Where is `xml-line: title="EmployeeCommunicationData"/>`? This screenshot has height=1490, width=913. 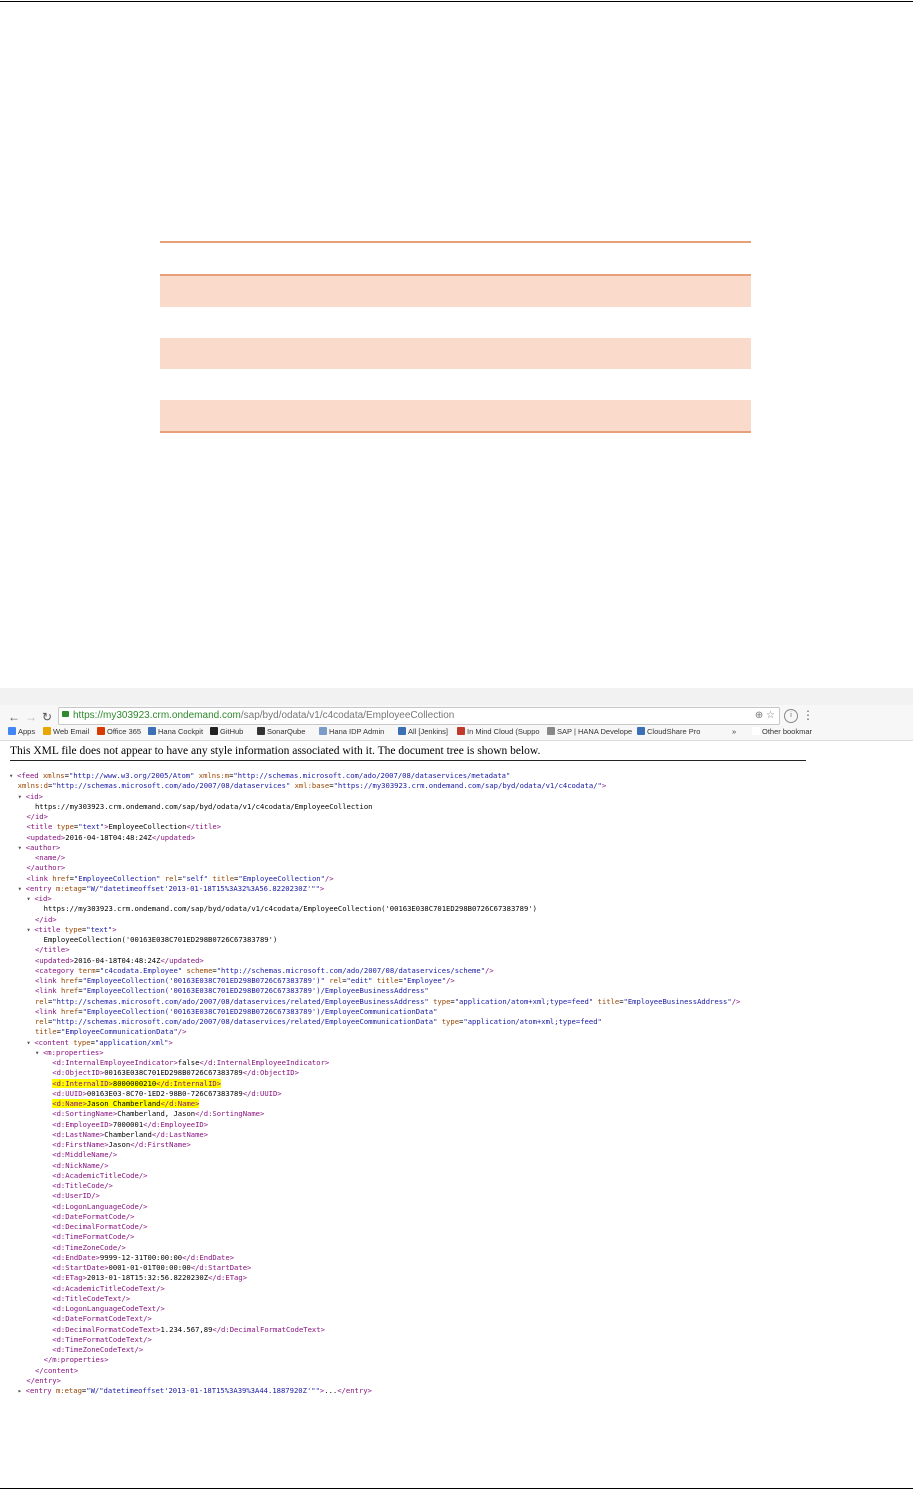
xml-line: title="EmployeeCommunicationData"/> is located at coordinates (110, 1032).